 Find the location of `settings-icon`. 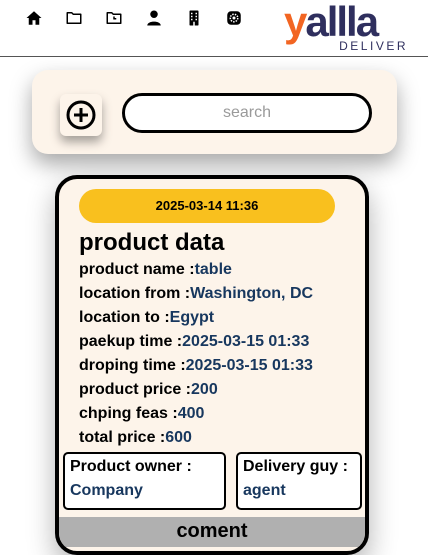

settings-icon is located at coordinates (234, 18).